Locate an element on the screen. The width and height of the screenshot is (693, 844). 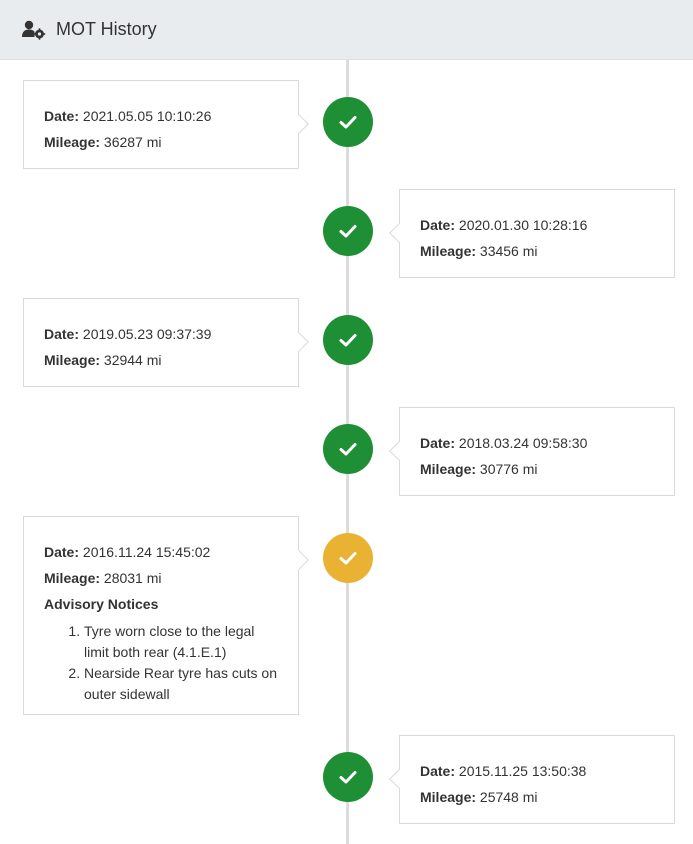
date-value: 2020.01.30 10:28:16 is located at coordinates (523, 225).